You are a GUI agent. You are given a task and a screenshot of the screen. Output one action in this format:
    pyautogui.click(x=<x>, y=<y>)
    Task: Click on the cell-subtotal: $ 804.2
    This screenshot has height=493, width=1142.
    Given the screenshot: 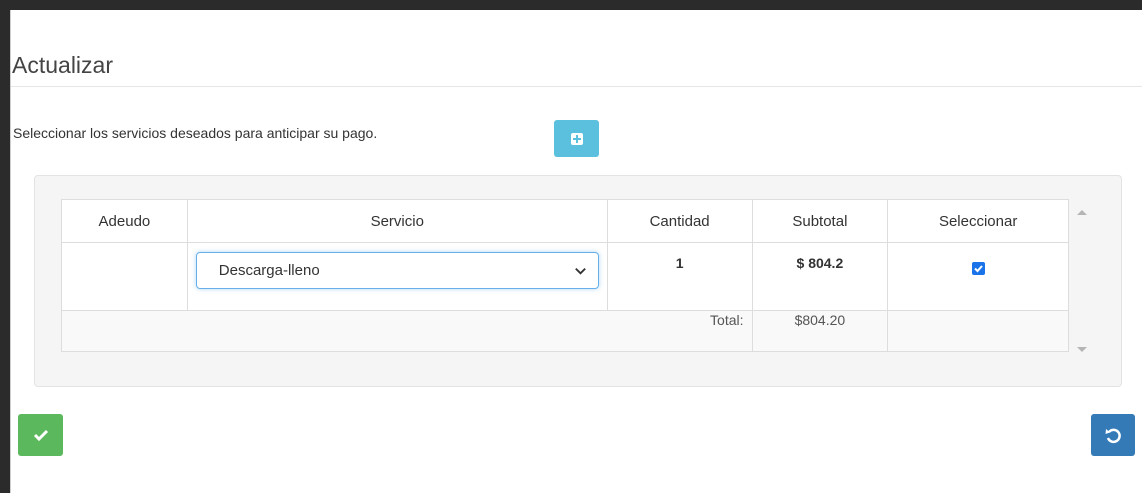 What is the action you would take?
    pyautogui.click(x=820, y=276)
    